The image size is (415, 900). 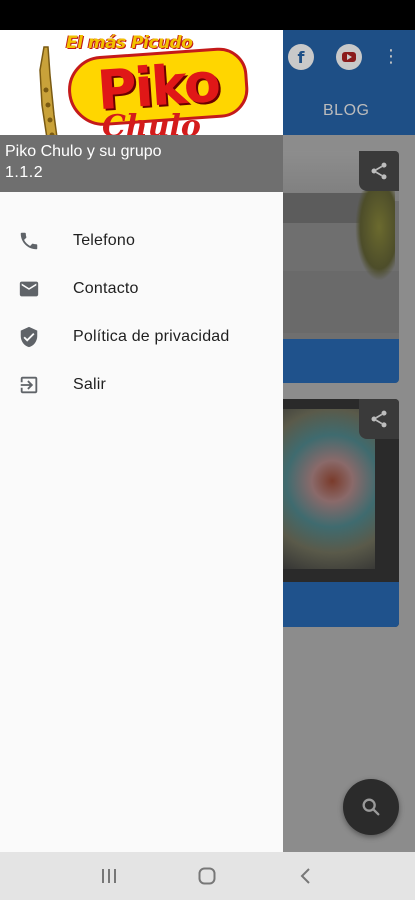 I want to click on recents-button, so click(x=109, y=876).